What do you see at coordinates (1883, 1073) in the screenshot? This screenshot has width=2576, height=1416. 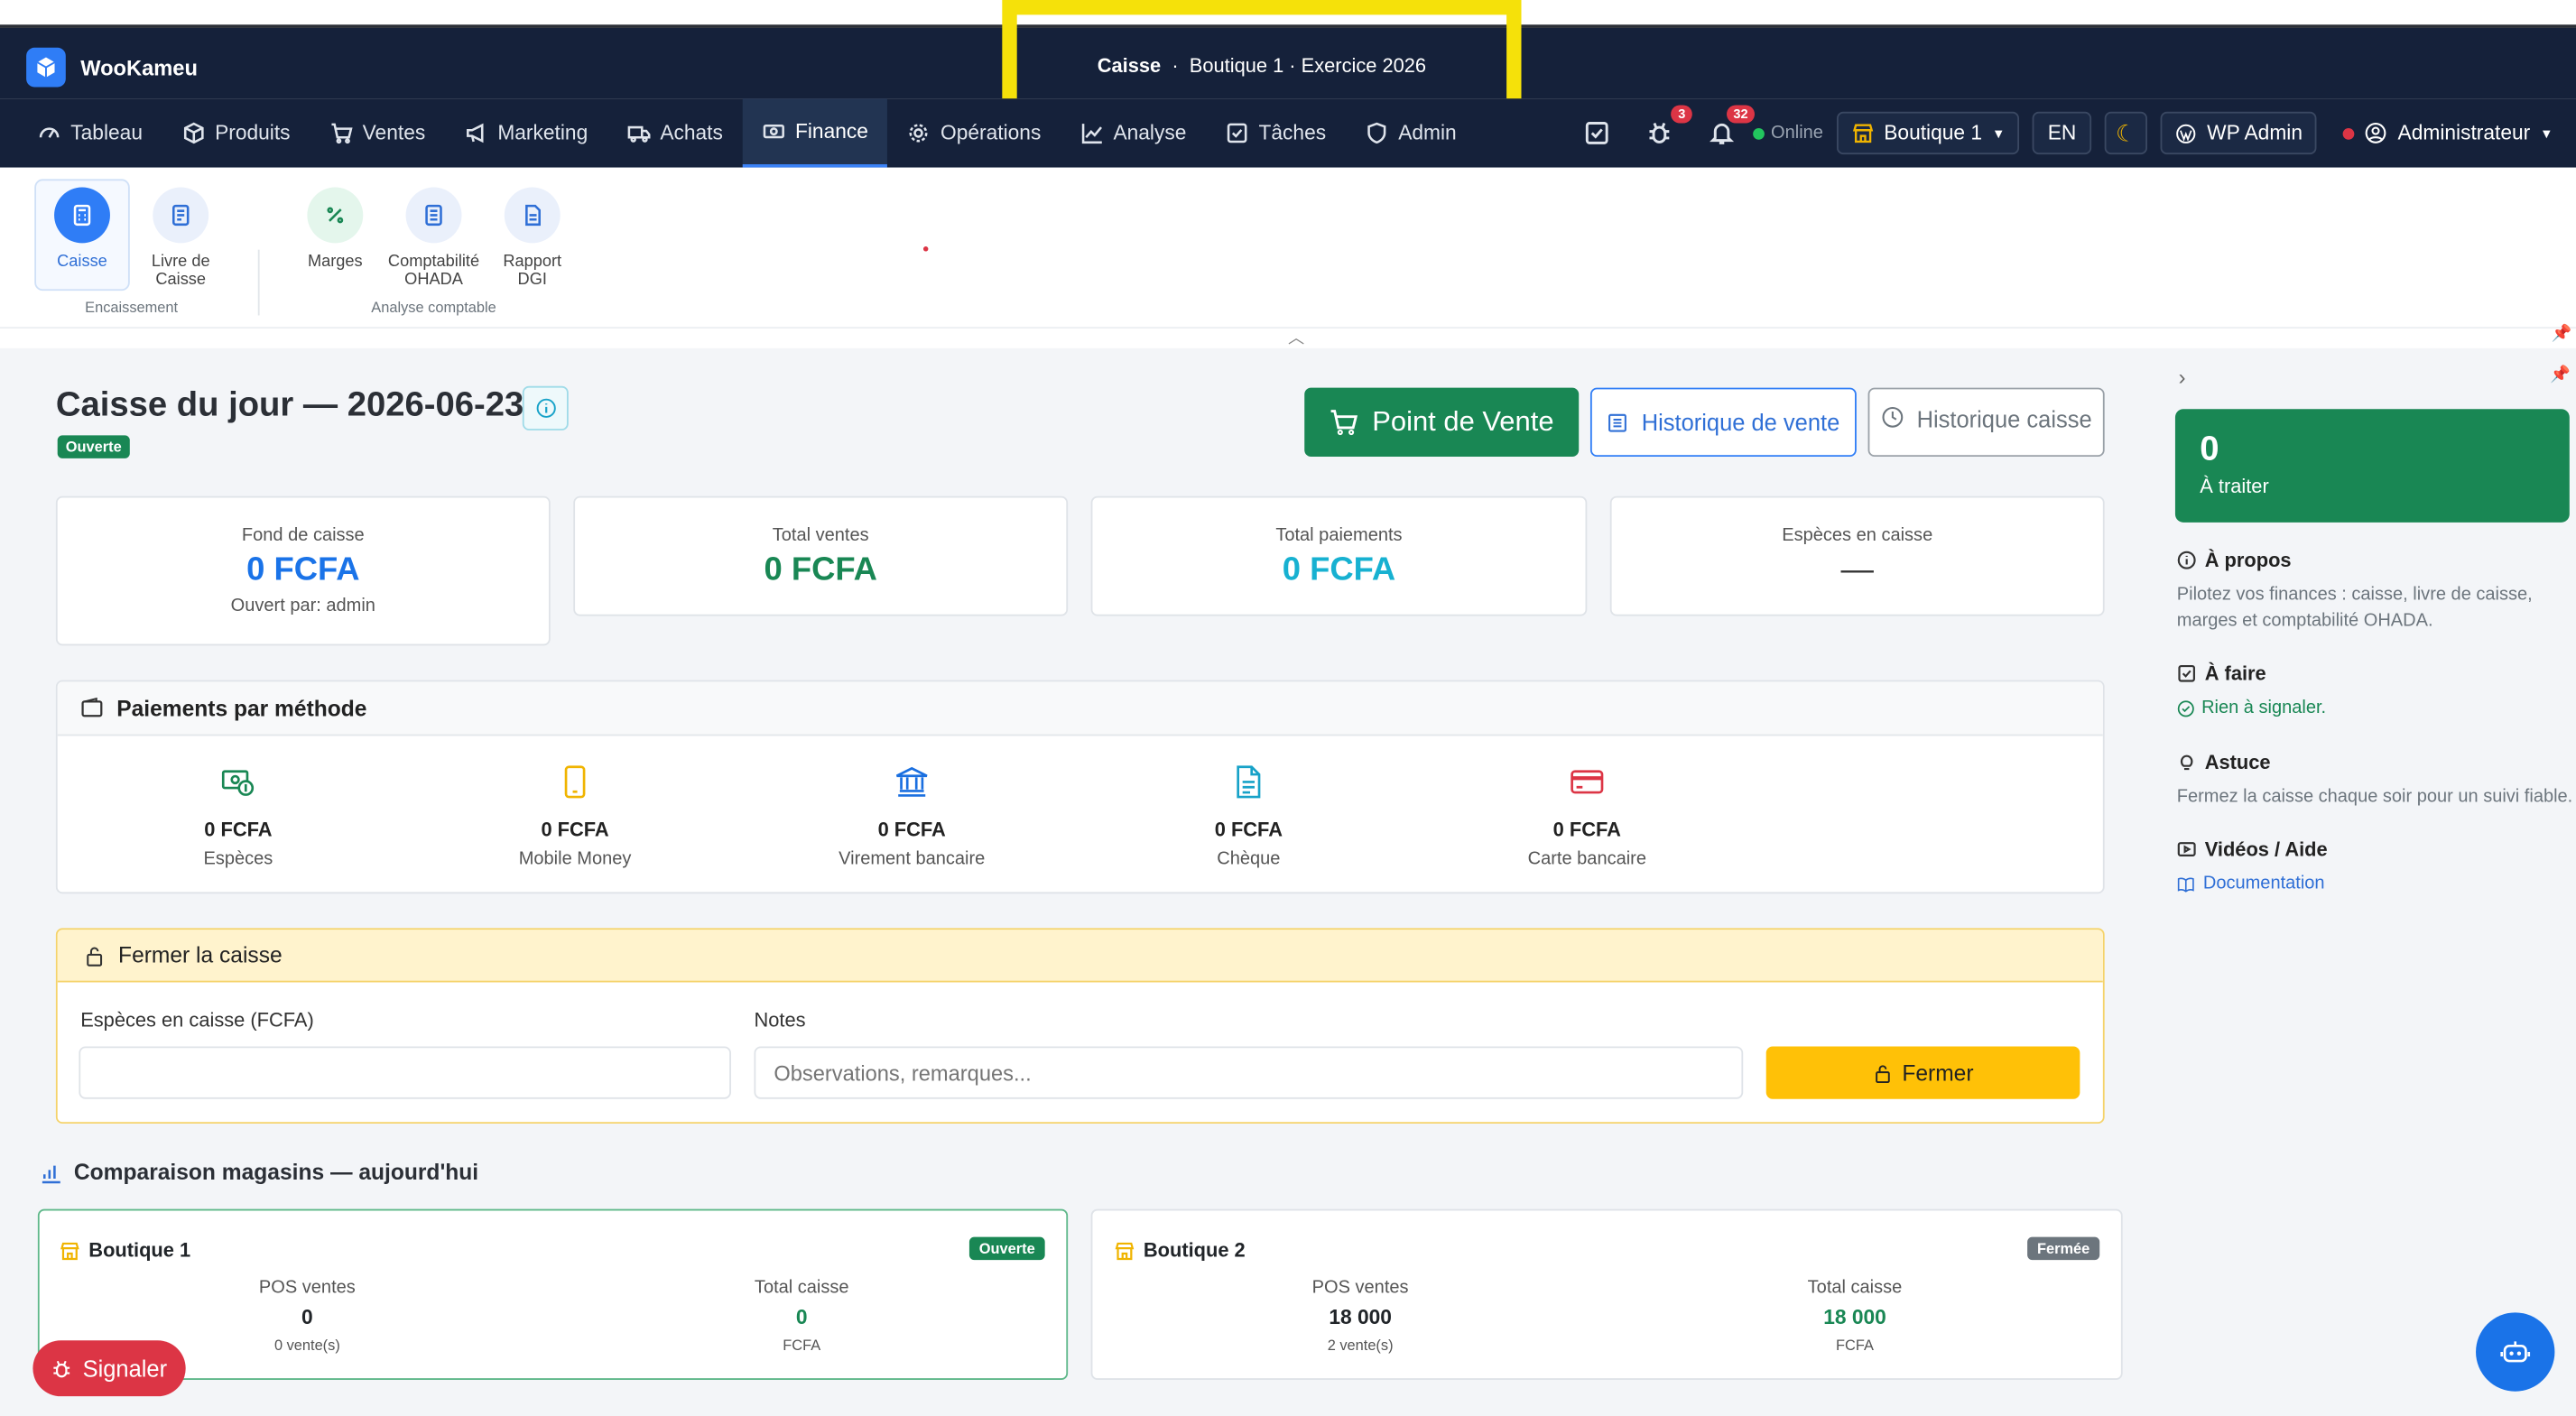 I see `unlock-icon` at bounding box center [1883, 1073].